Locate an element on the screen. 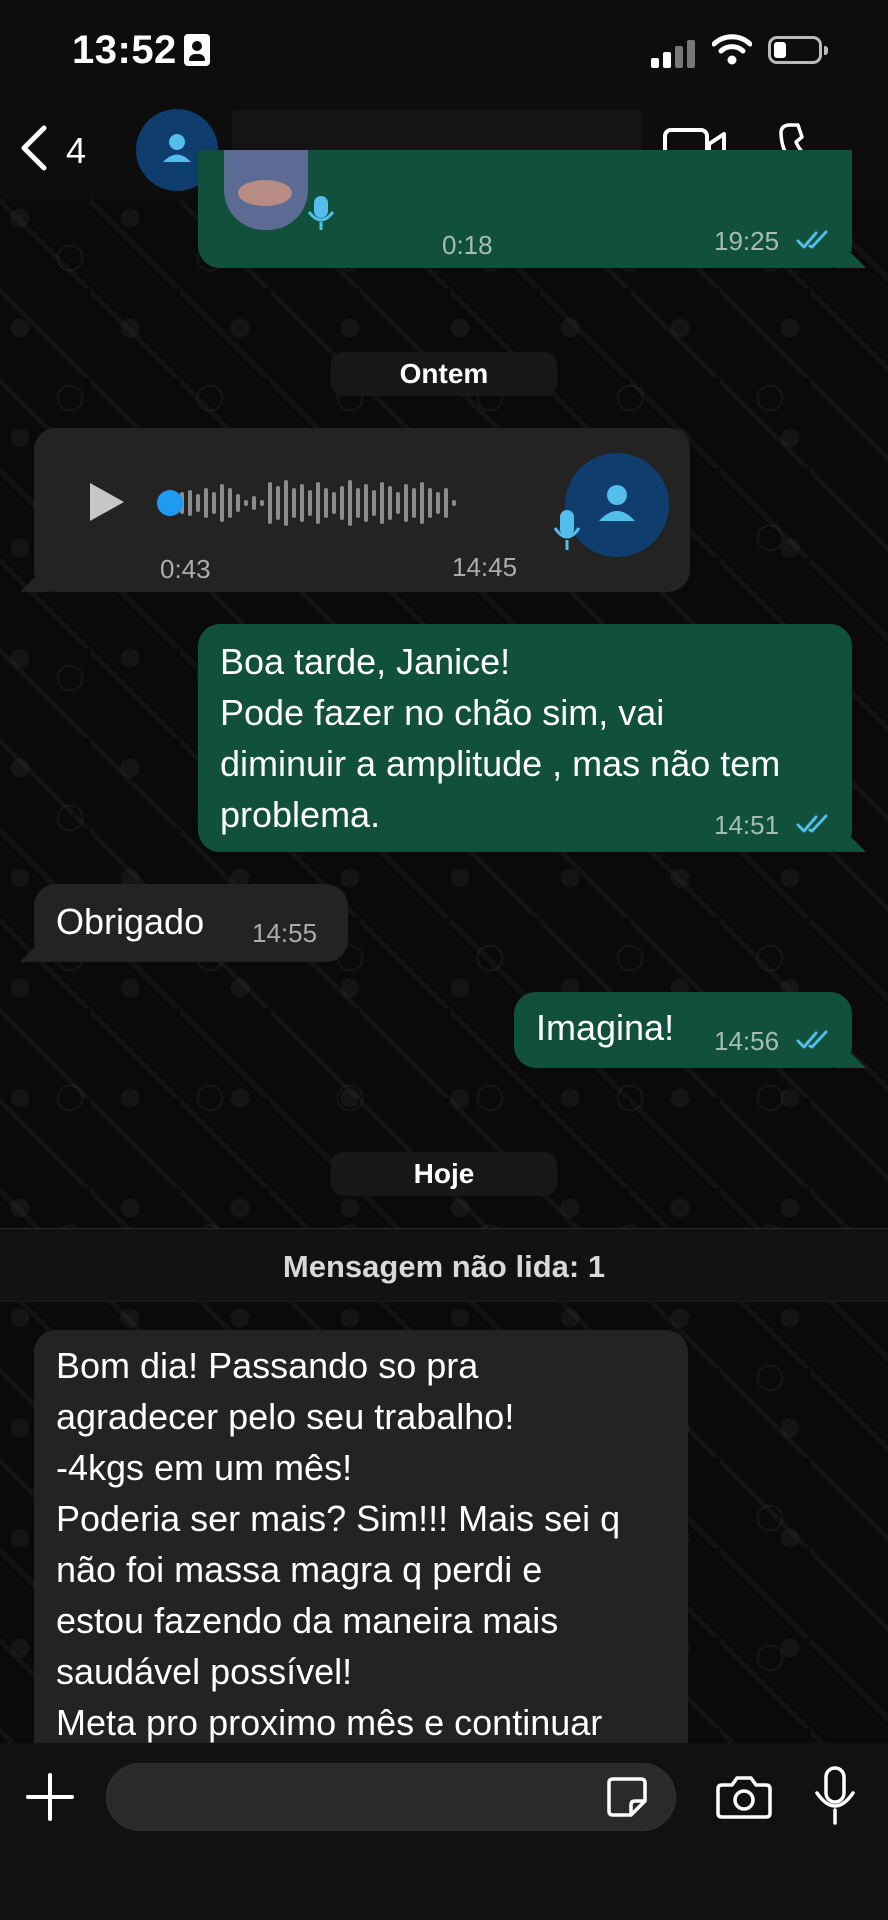 This screenshot has width=888, height=1920. plus-icon is located at coordinates (50, 1797).